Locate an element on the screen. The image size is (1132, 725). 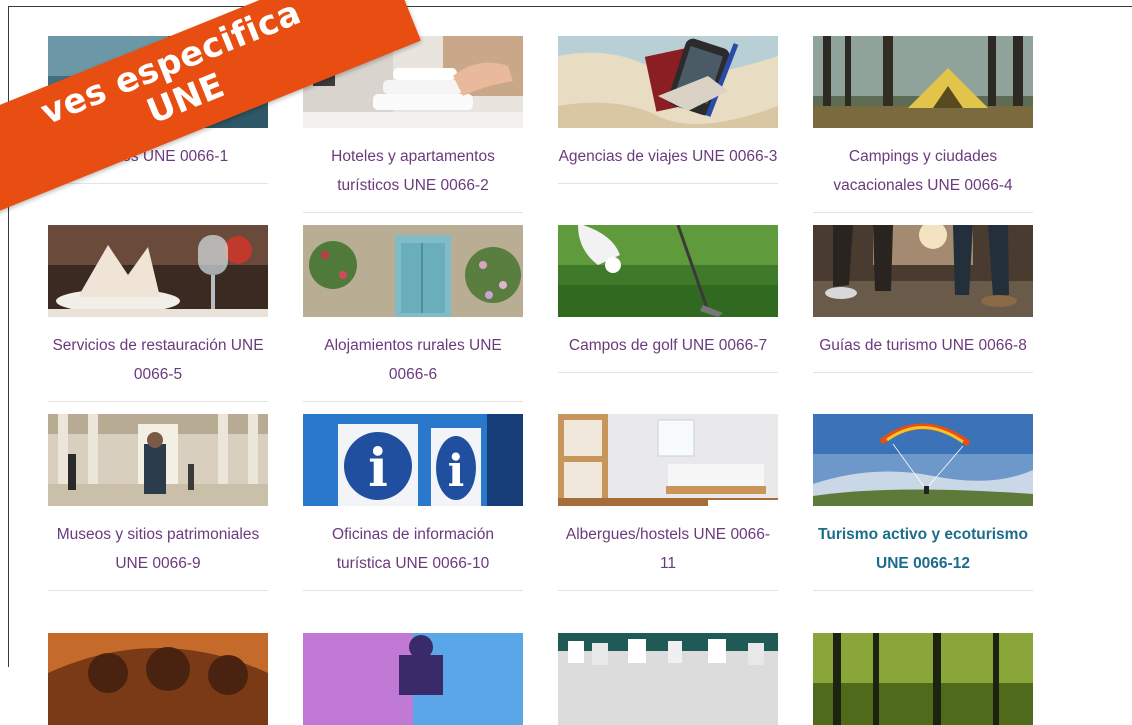
card-forest is located at coordinates (923, 679).